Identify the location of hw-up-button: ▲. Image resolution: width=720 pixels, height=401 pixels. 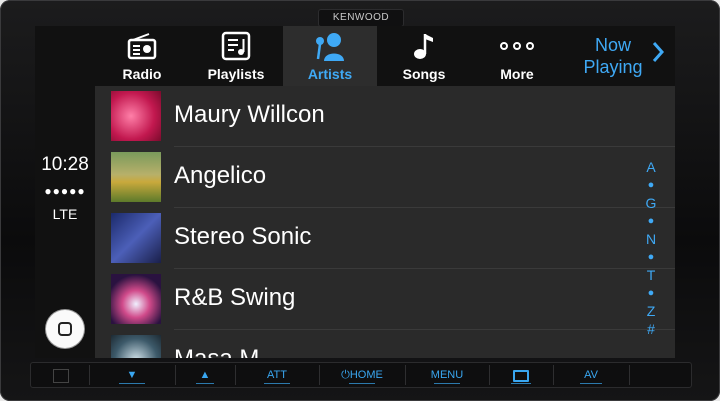
(205, 375).